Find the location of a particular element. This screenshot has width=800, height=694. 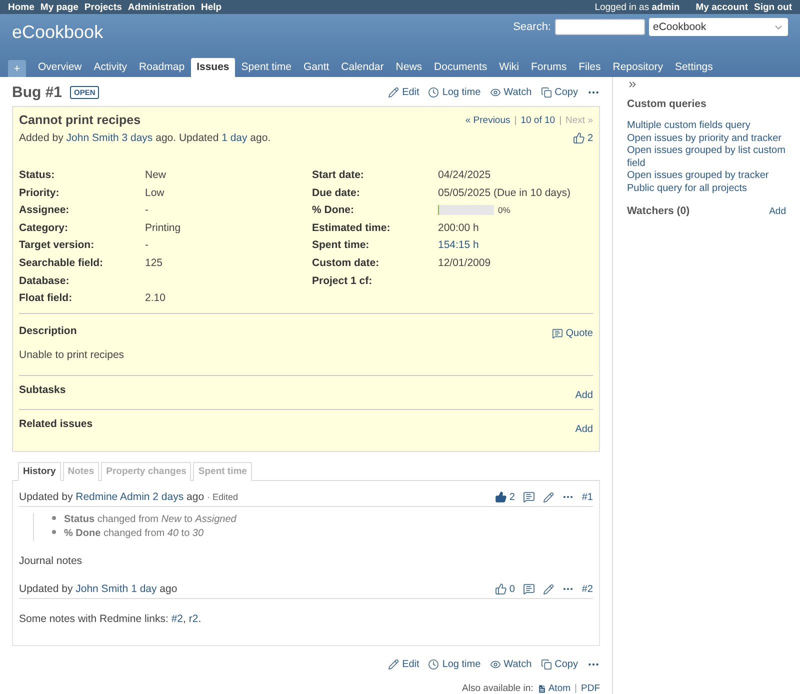

edited-label: · Edited is located at coordinates (222, 497).